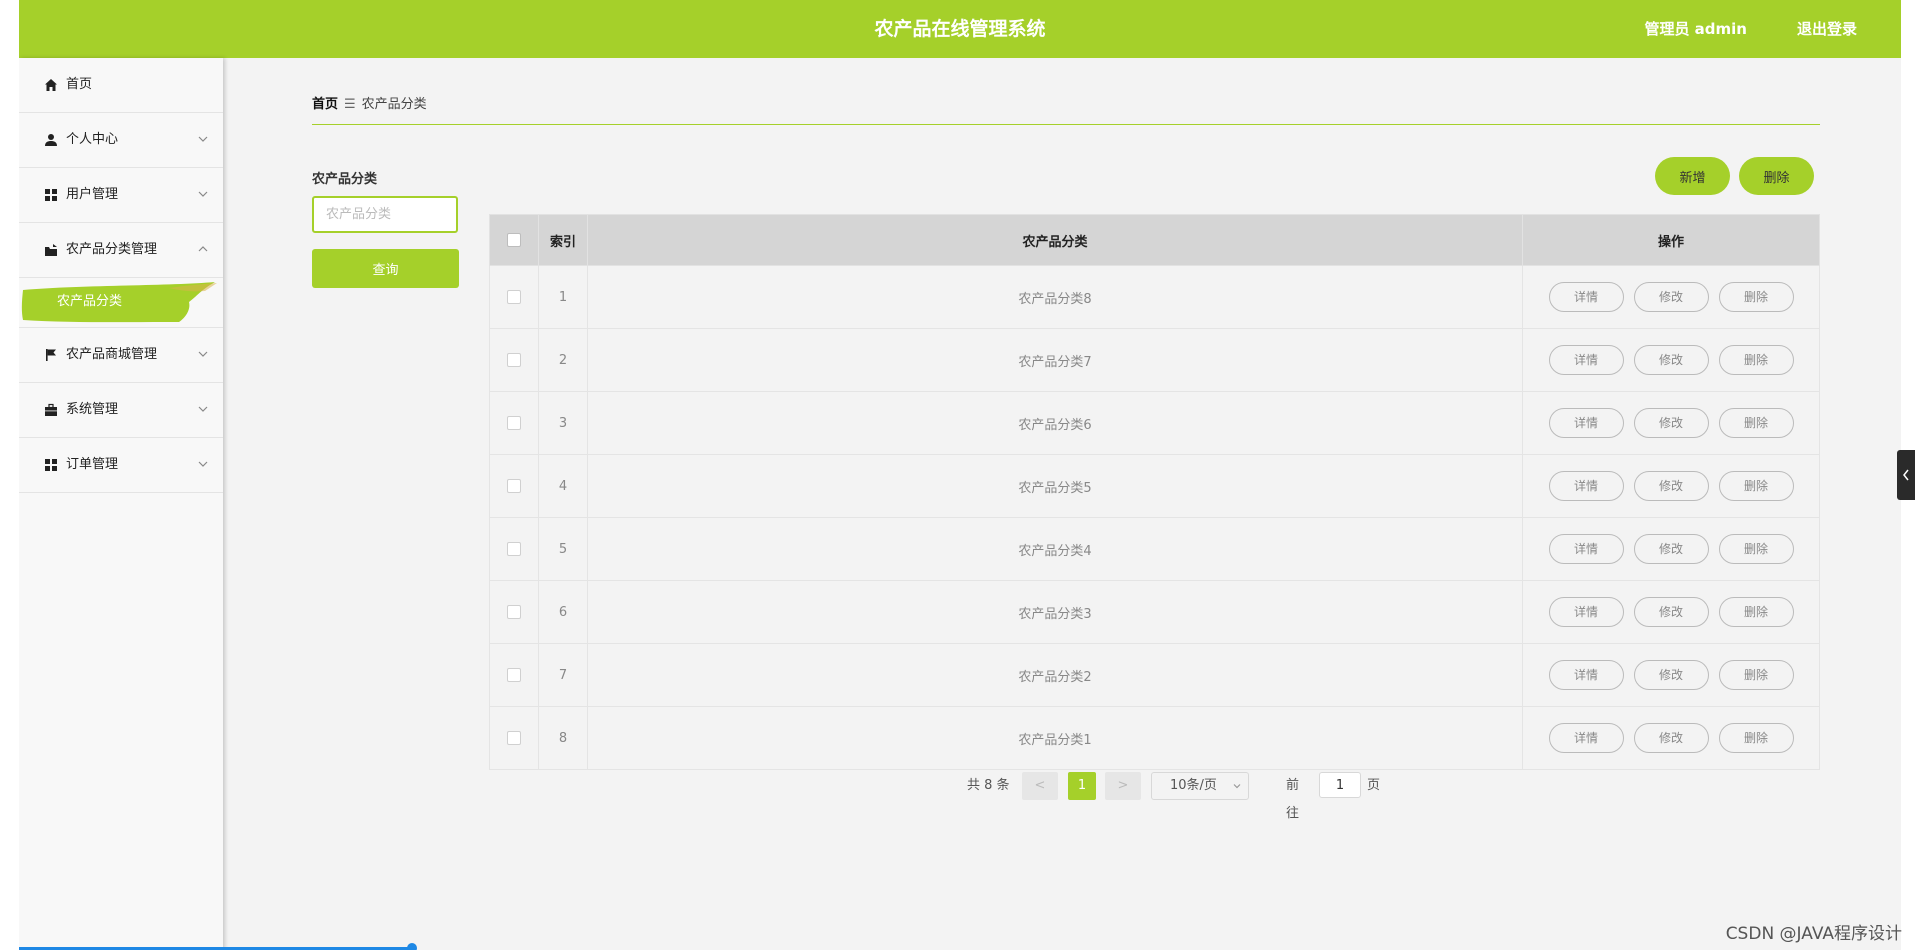  Describe the element at coordinates (563, 423) in the screenshot. I see `row-index: 3` at that location.